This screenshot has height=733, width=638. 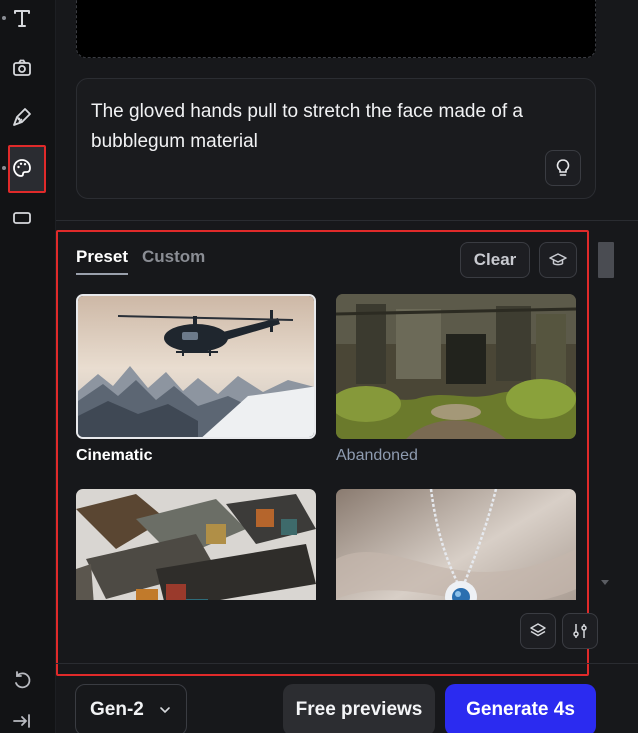 I want to click on aspect-ratio-icon, so click(x=22, y=218).